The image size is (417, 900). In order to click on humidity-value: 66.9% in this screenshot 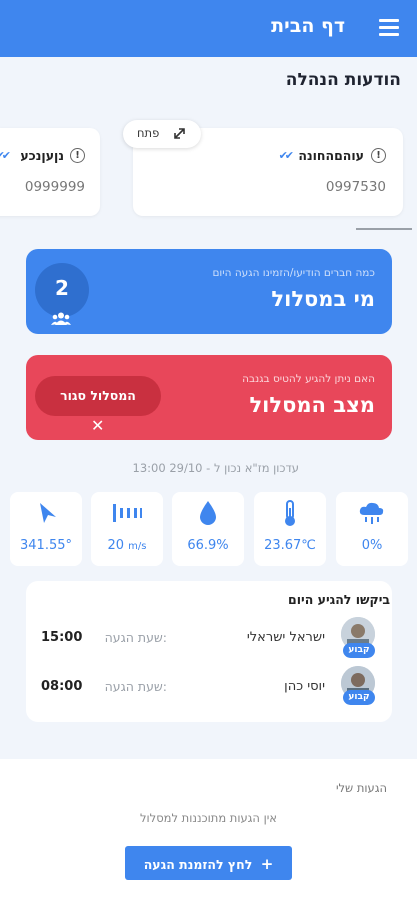, I will do `click(208, 545)`.